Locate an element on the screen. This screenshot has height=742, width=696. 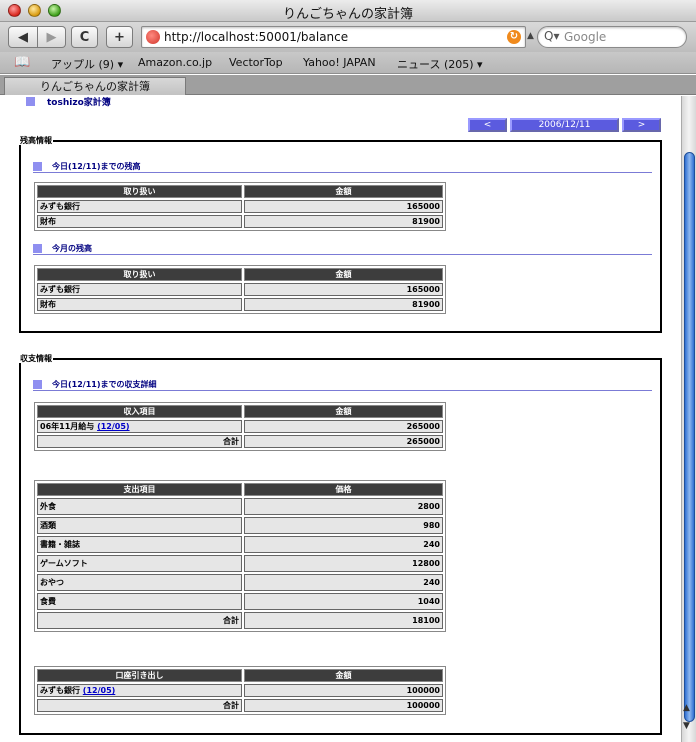
vertical-scrollbar: ▲ ▼ is located at coordinates (688, 419).